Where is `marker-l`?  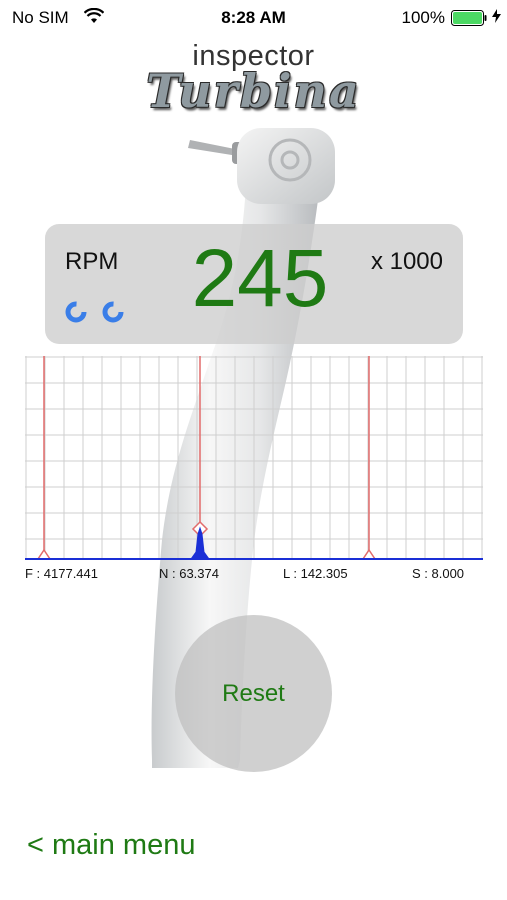 marker-l is located at coordinates (369, 458).